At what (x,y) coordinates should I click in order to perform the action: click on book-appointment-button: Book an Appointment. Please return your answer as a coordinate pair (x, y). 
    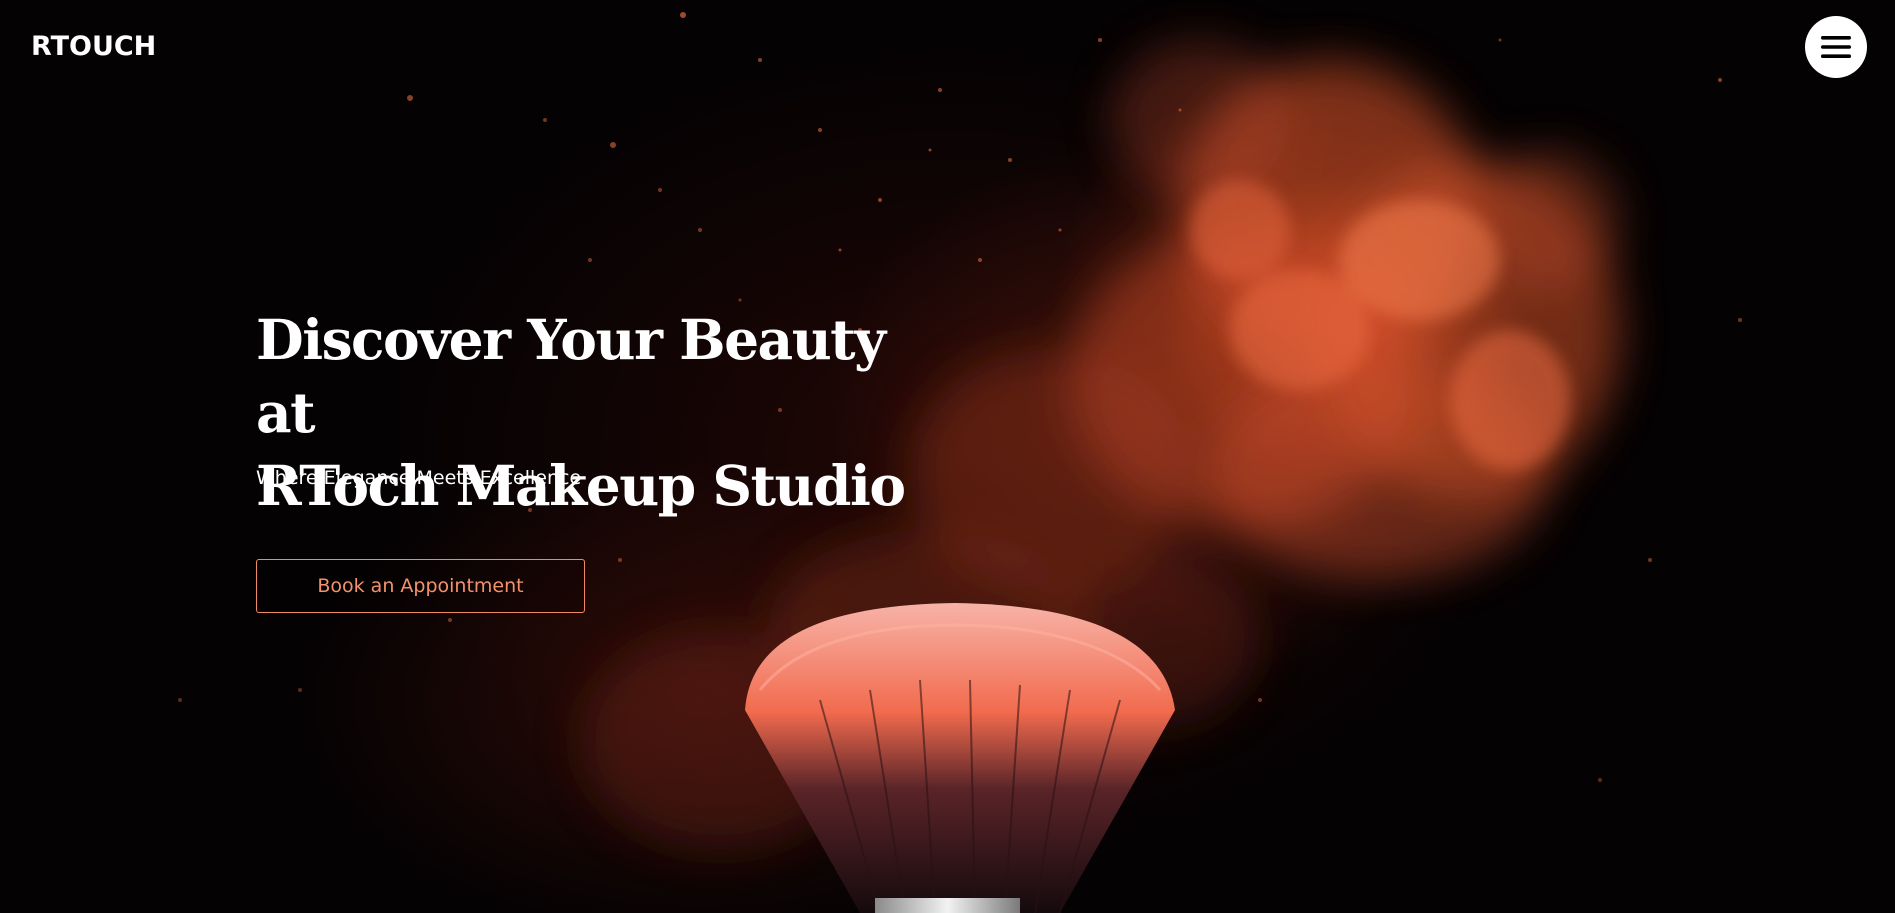
    Looking at the image, I should click on (420, 586).